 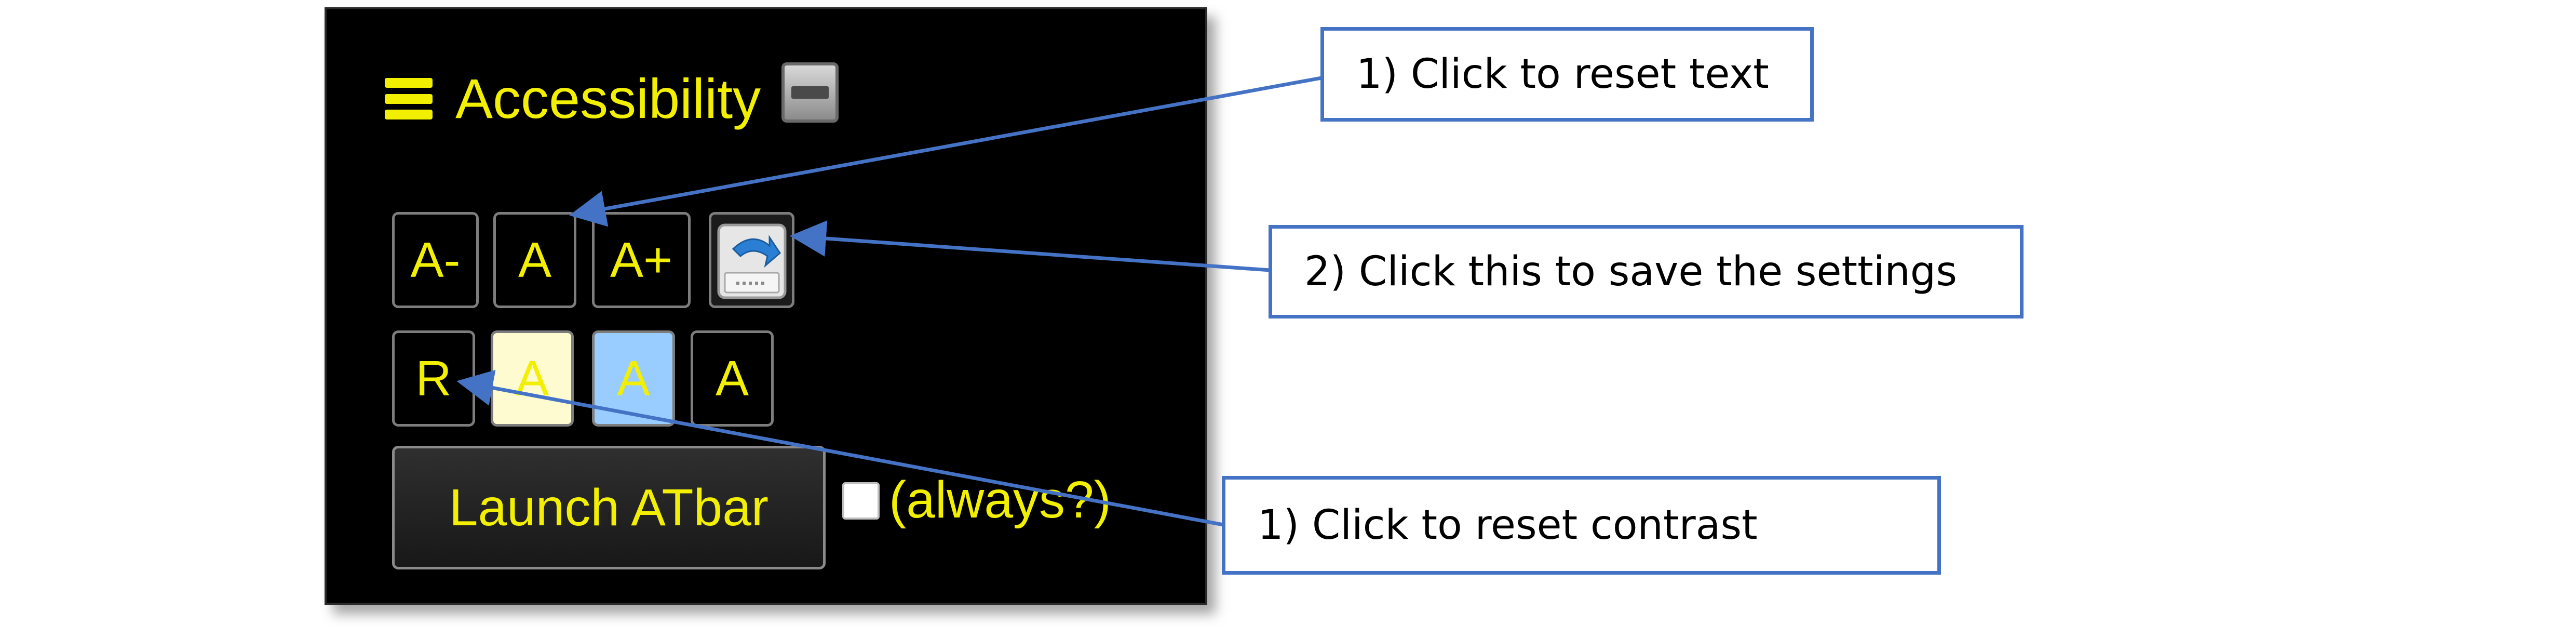 I want to click on minimize-button, so click(x=810, y=92).